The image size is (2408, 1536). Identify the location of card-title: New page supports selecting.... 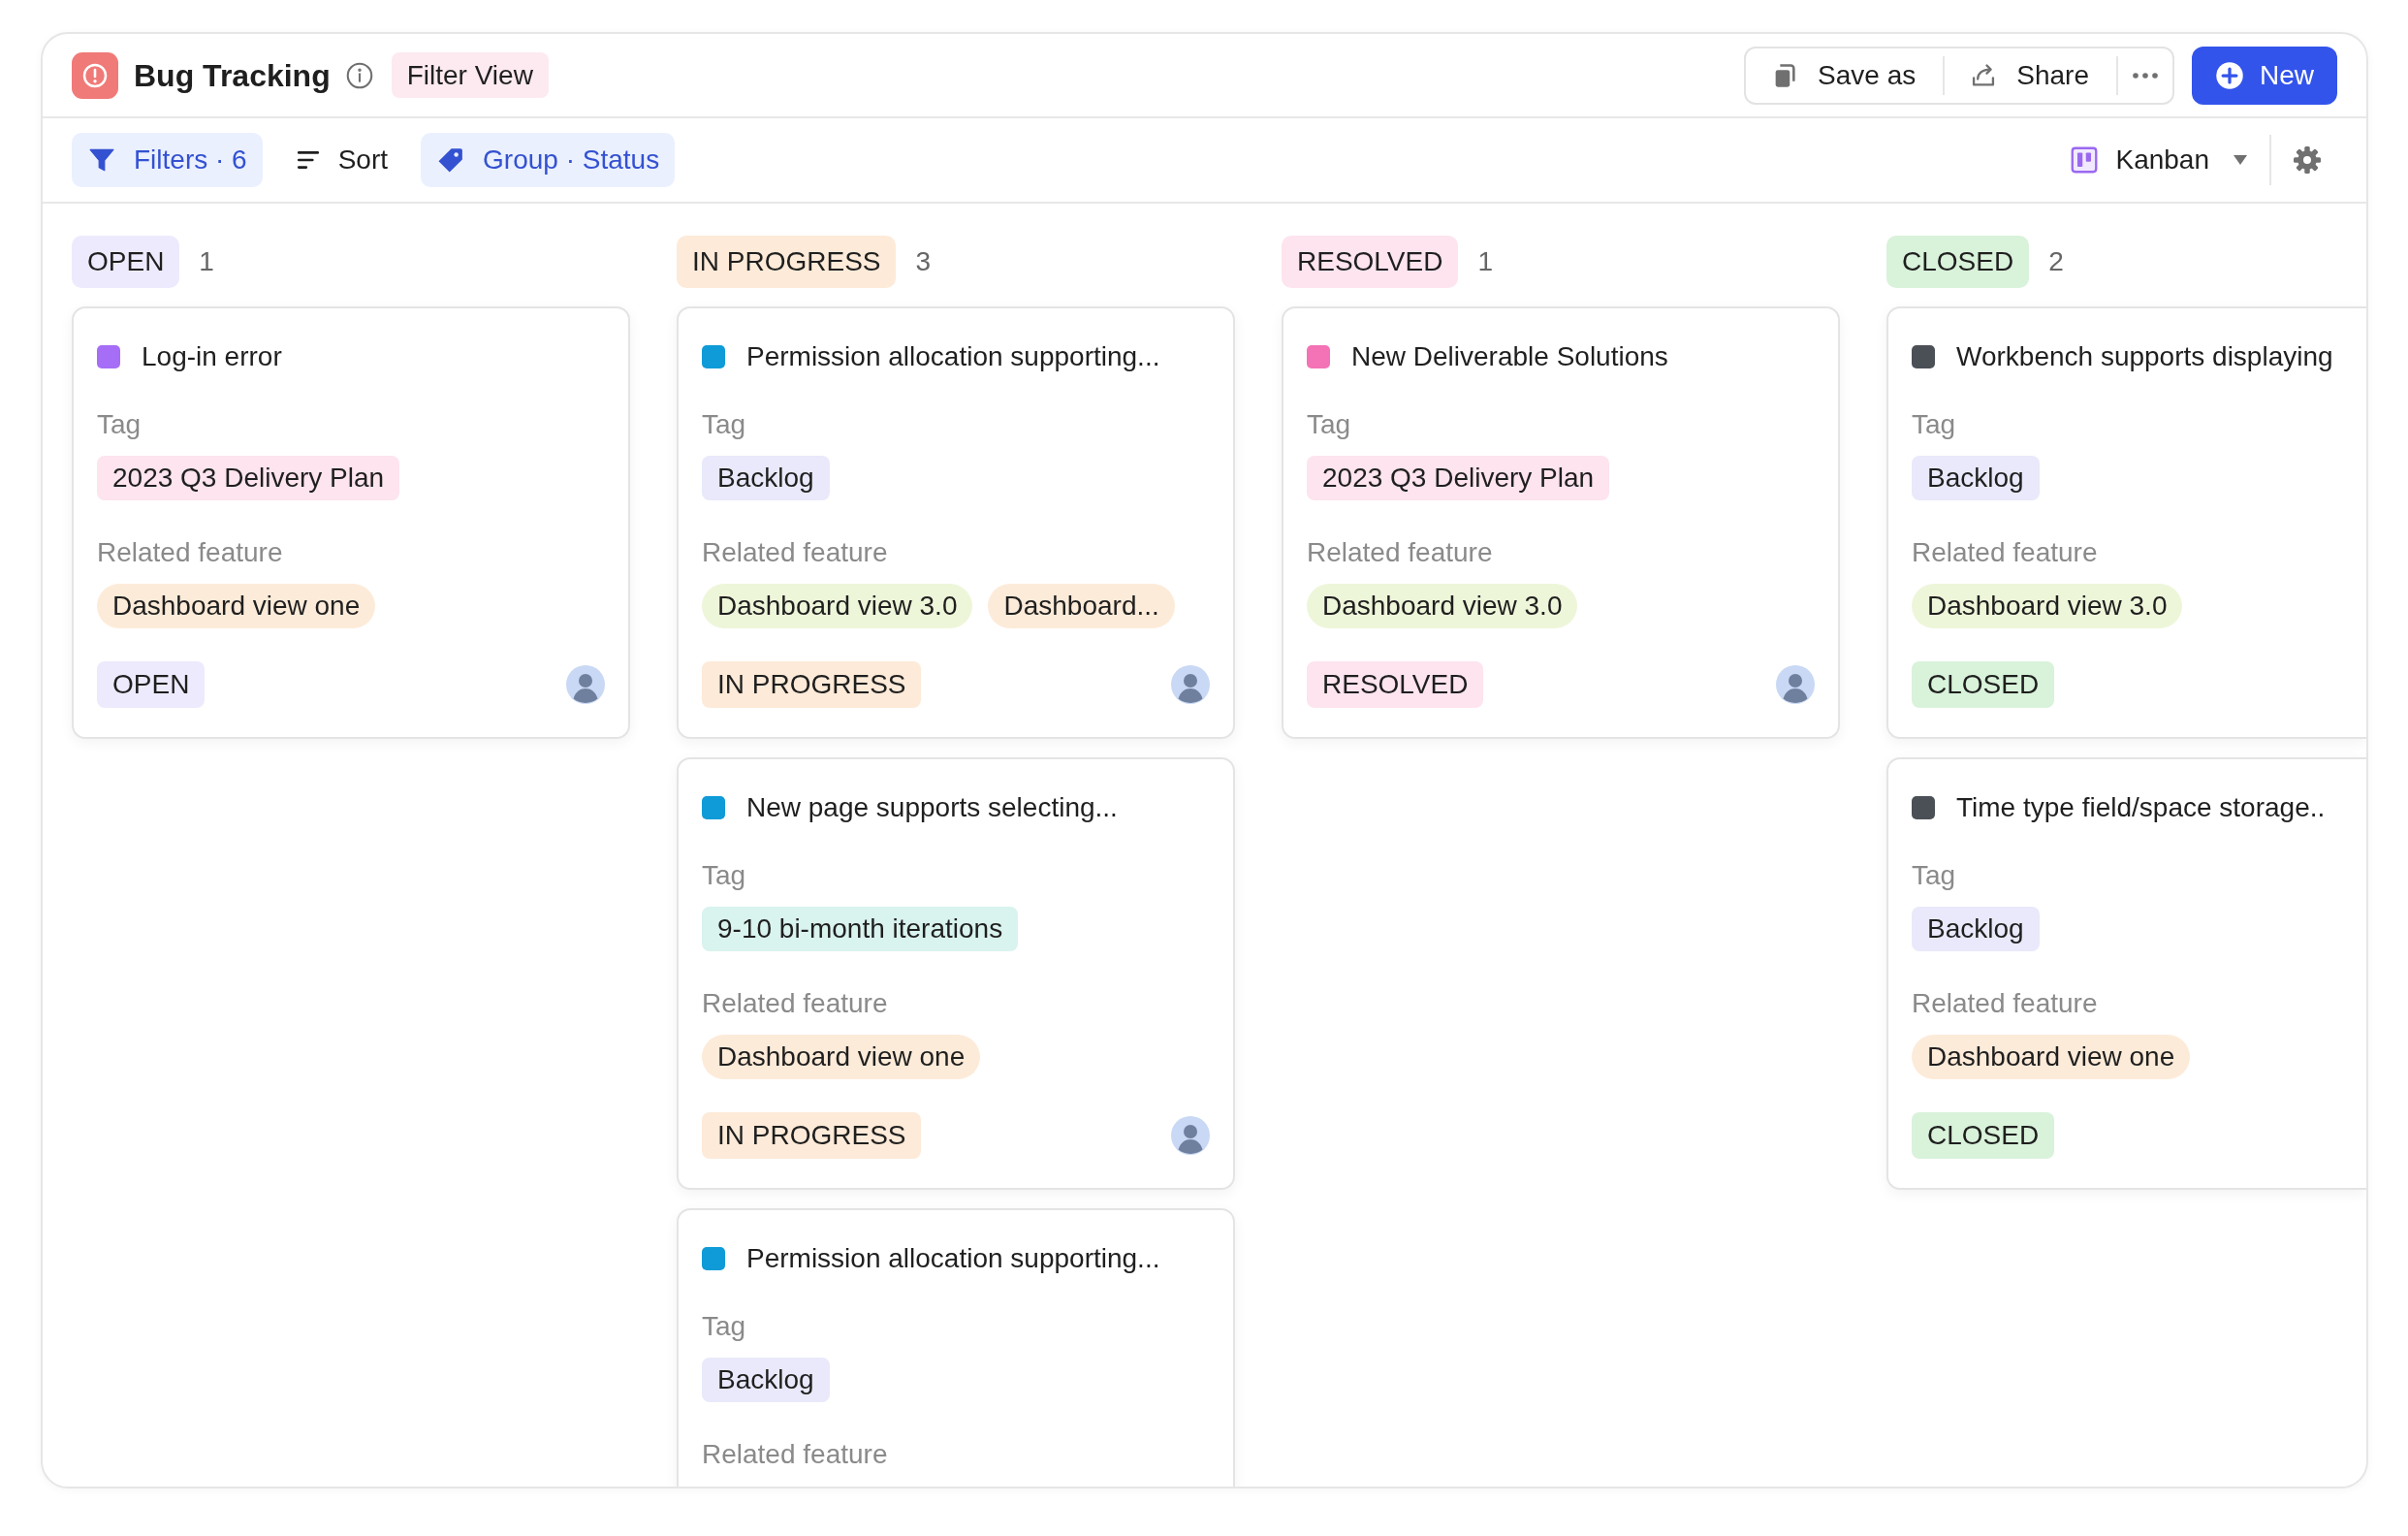
(932, 807).